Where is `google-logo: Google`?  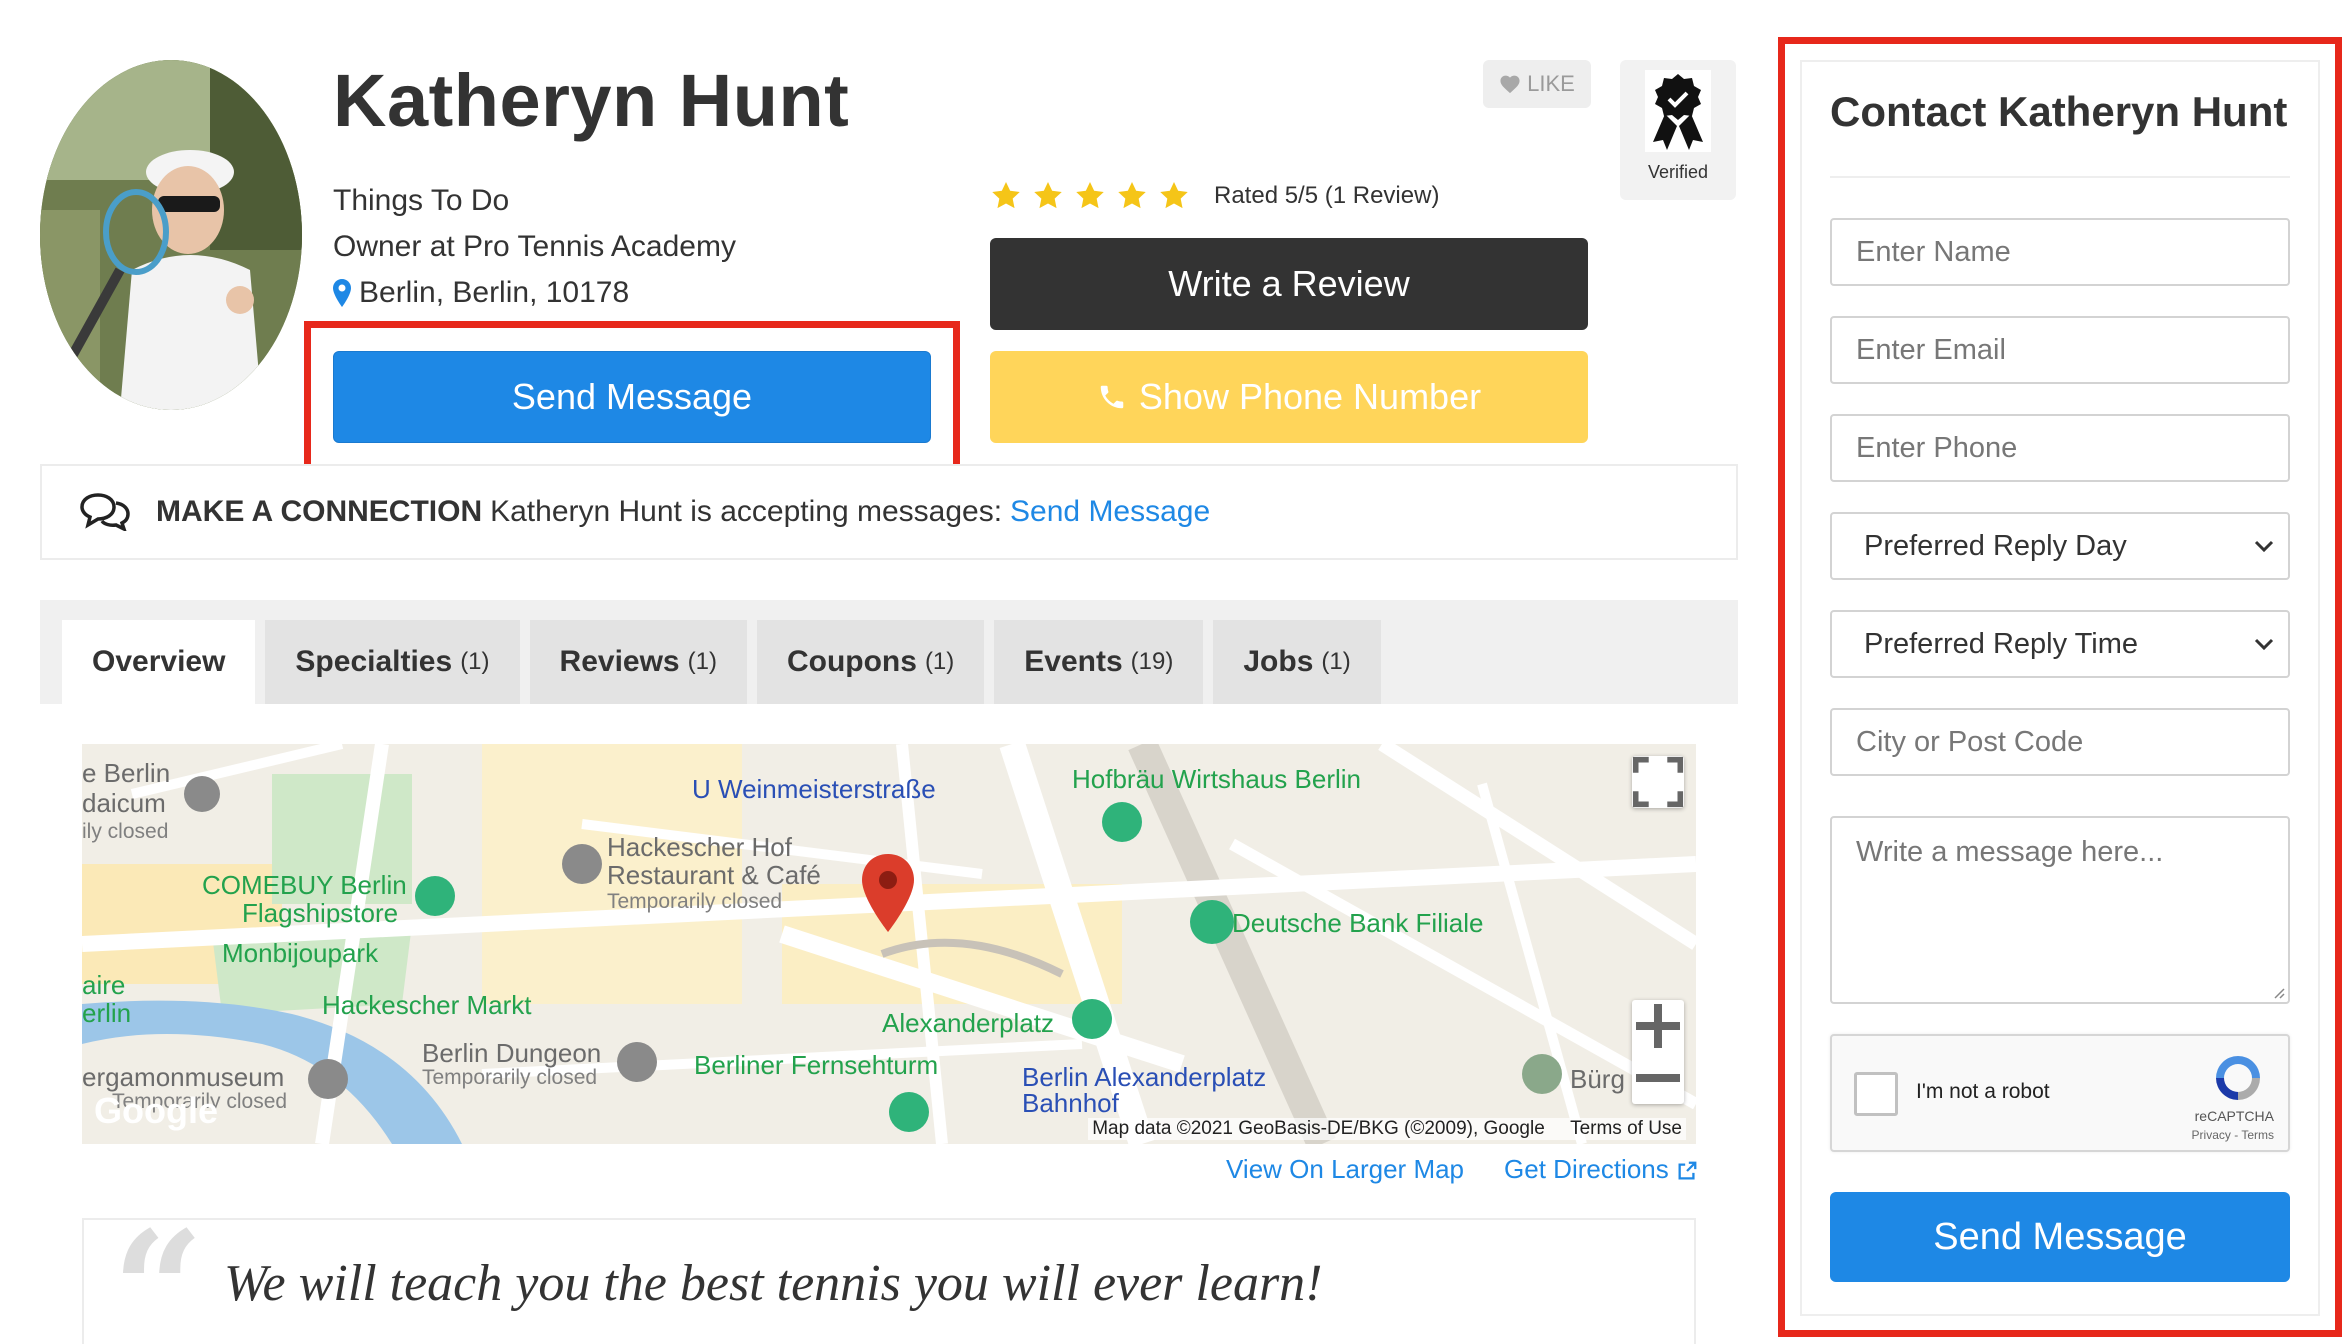
google-logo: Google is located at coordinates (156, 1110).